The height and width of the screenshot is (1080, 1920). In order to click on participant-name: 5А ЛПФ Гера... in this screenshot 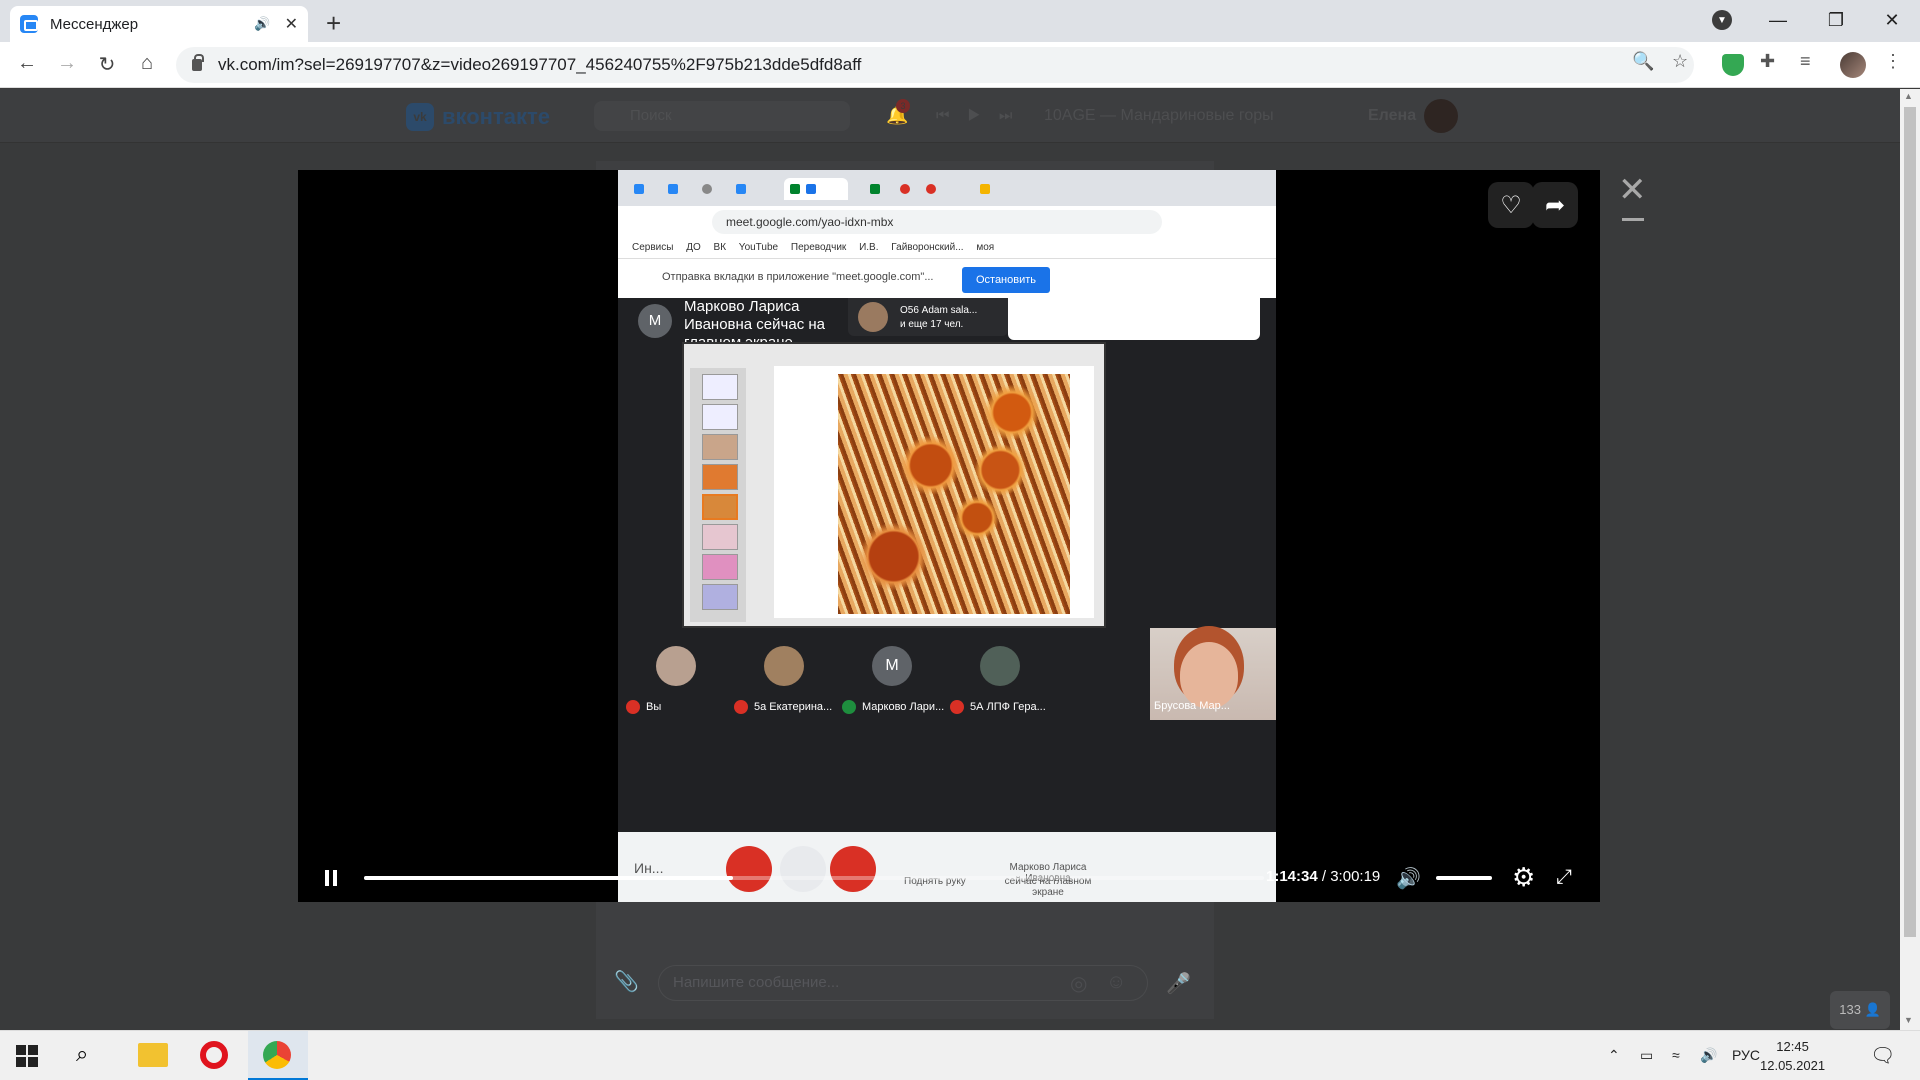, I will do `click(998, 707)`.